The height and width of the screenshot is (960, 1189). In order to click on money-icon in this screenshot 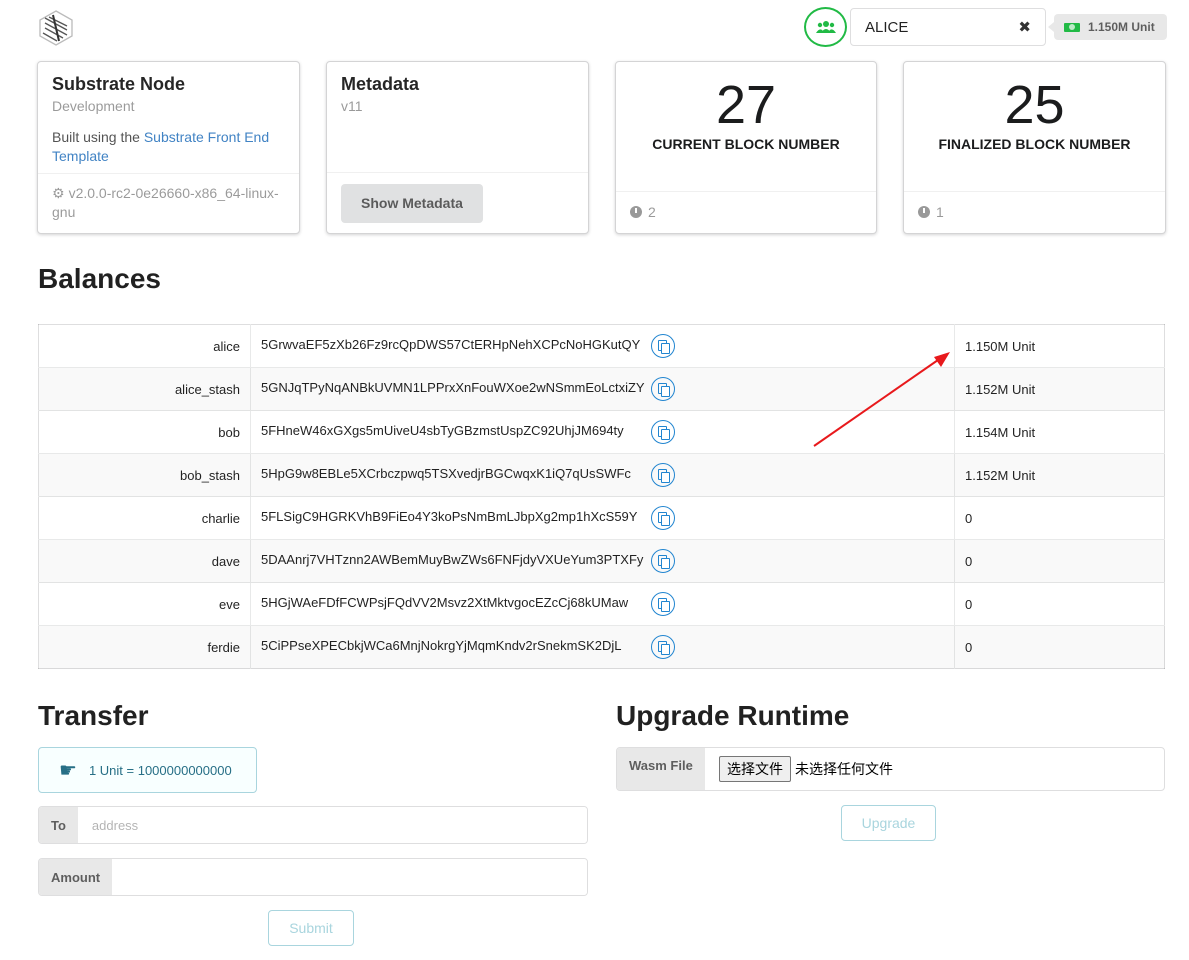, I will do `click(1072, 27)`.